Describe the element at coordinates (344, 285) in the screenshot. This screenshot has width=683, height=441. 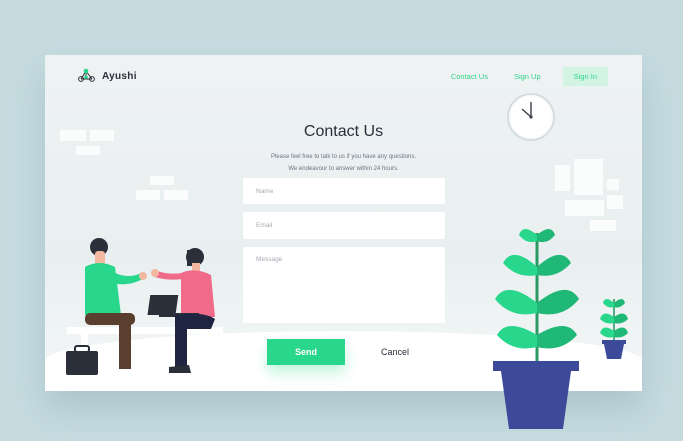
I see `message-textarea` at that location.